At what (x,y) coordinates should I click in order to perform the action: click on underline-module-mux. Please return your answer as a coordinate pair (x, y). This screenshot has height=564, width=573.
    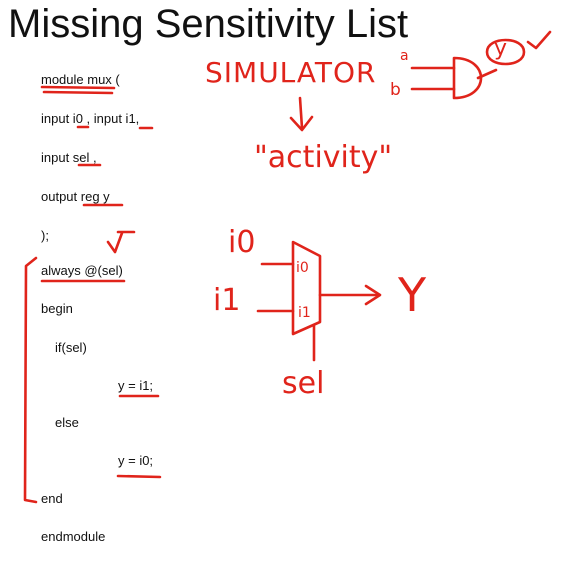
    Looking at the image, I should click on (78, 87).